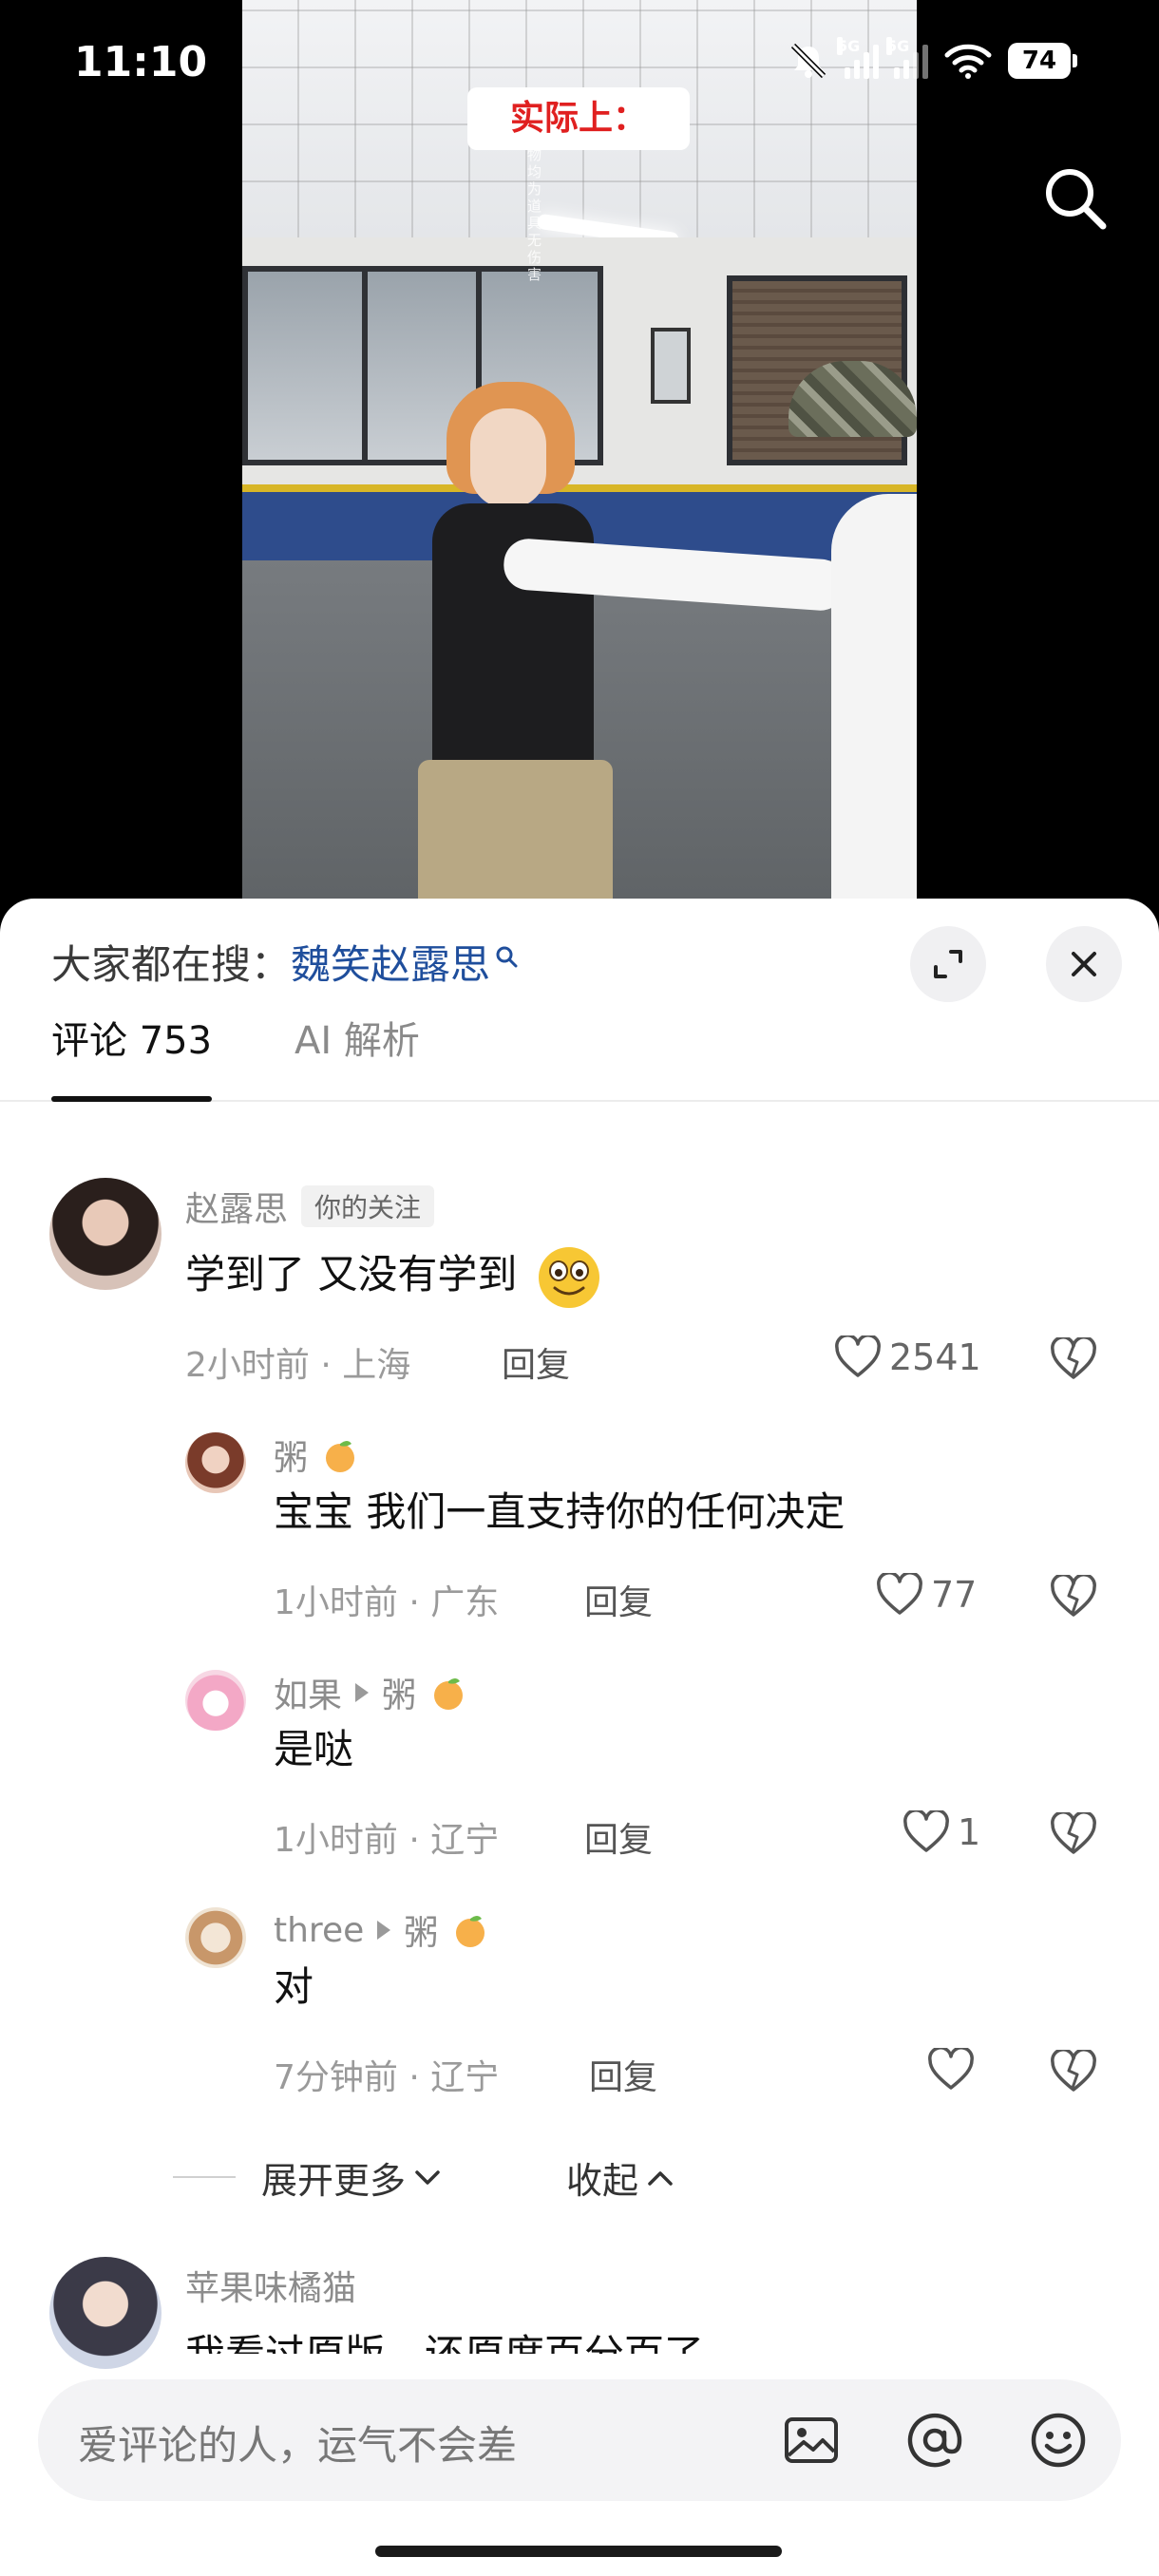  I want to click on replies-toggle: 展开更多 收起, so click(579, 2176).